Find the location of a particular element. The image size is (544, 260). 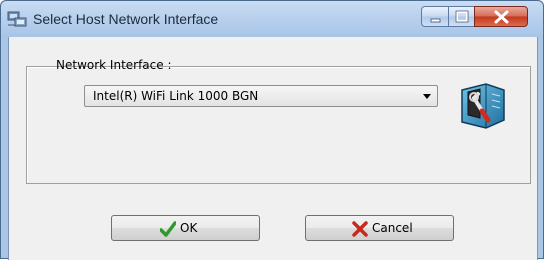

maximize-icon is located at coordinates (462, 16).